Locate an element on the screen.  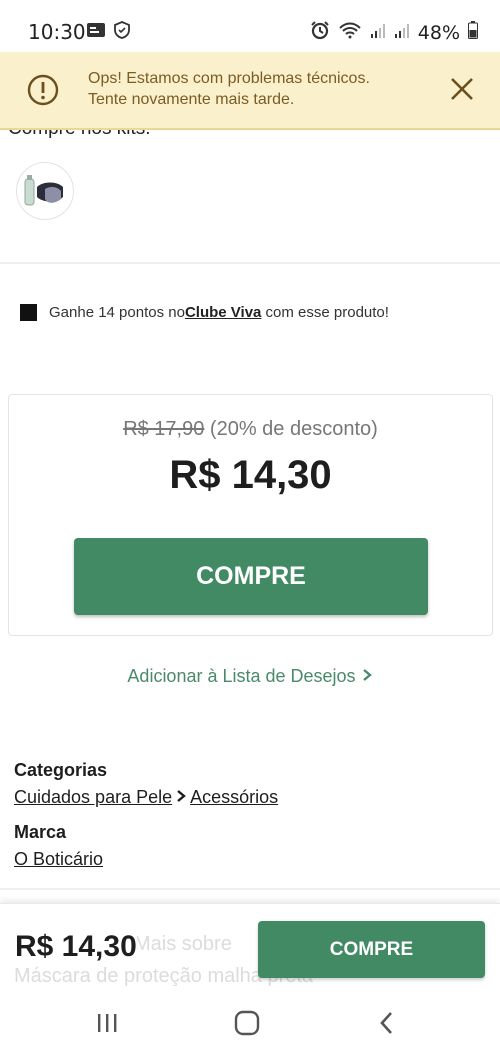
warning-icon is located at coordinates (43, 90).